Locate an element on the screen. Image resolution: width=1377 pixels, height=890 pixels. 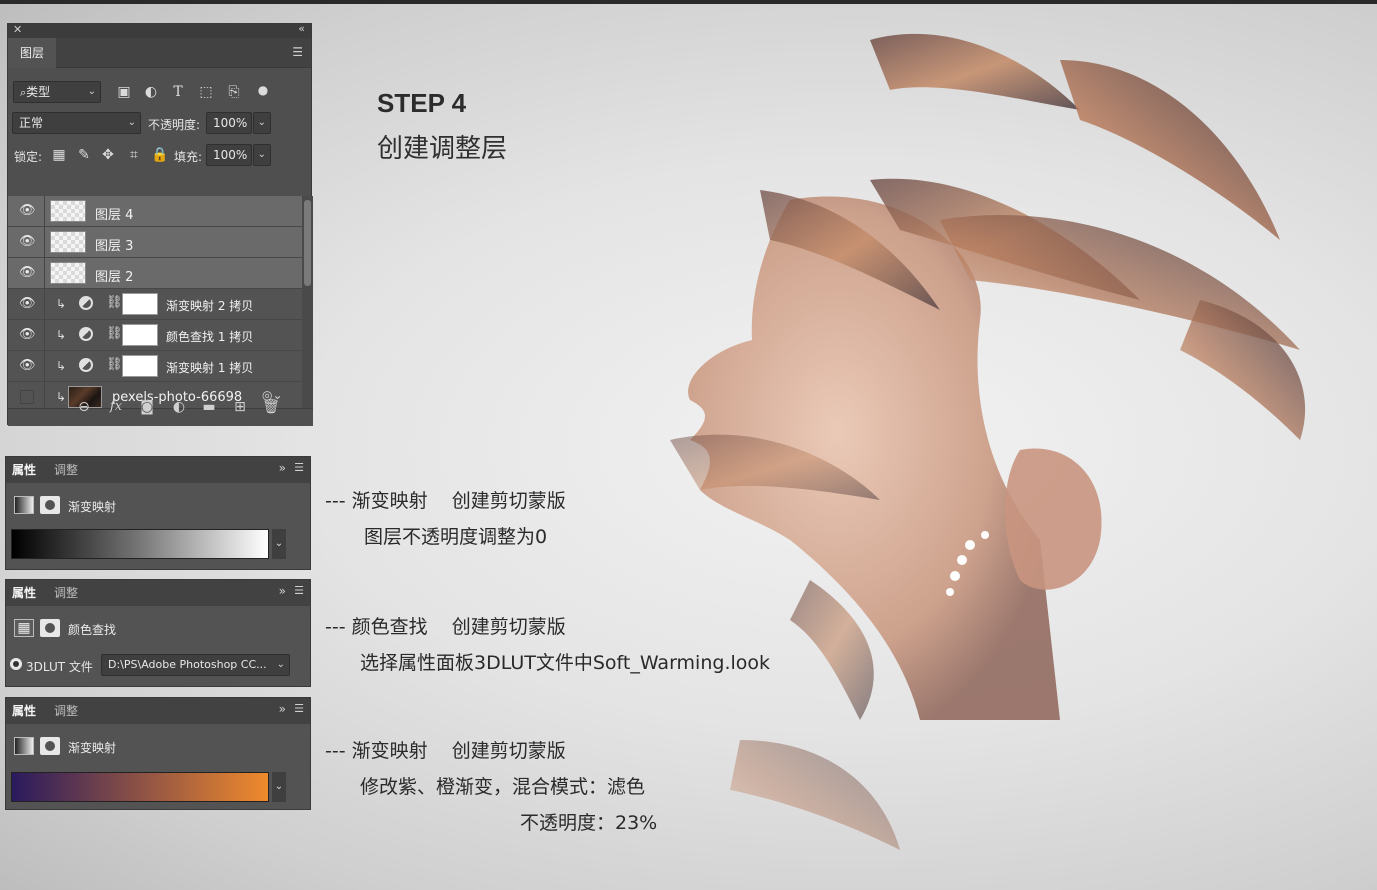
close-icon: ✕ is located at coordinates (17, 29).